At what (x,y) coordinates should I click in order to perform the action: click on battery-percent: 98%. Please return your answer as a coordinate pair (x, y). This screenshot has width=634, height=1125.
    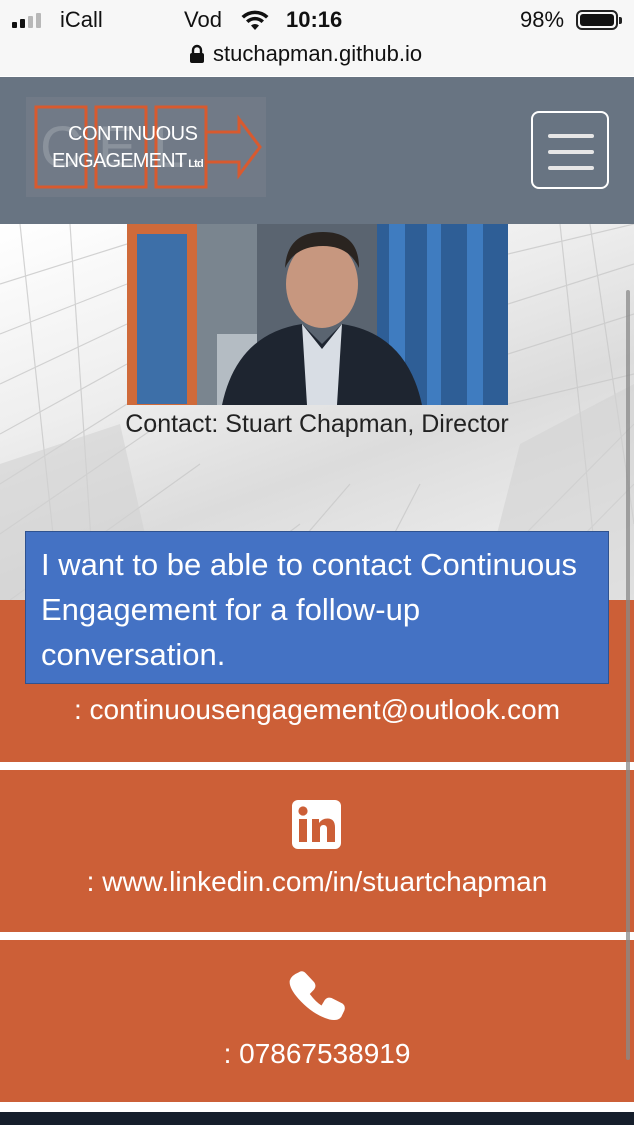
    Looking at the image, I should click on (542, 19).